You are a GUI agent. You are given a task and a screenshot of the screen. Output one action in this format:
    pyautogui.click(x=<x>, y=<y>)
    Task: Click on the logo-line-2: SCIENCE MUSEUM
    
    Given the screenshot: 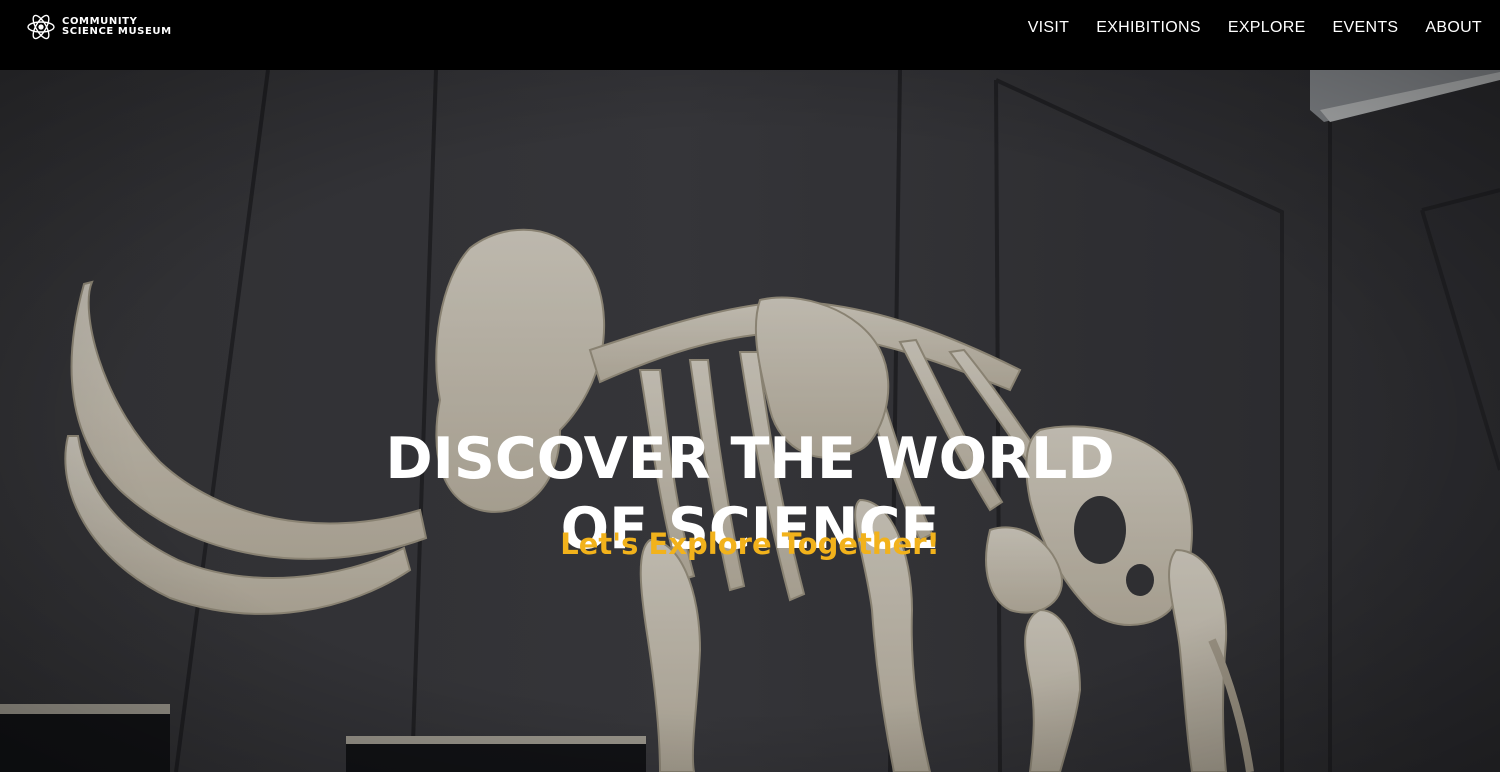 What is the action you would take?
    pyautogui.click(x=117, y=31)
    